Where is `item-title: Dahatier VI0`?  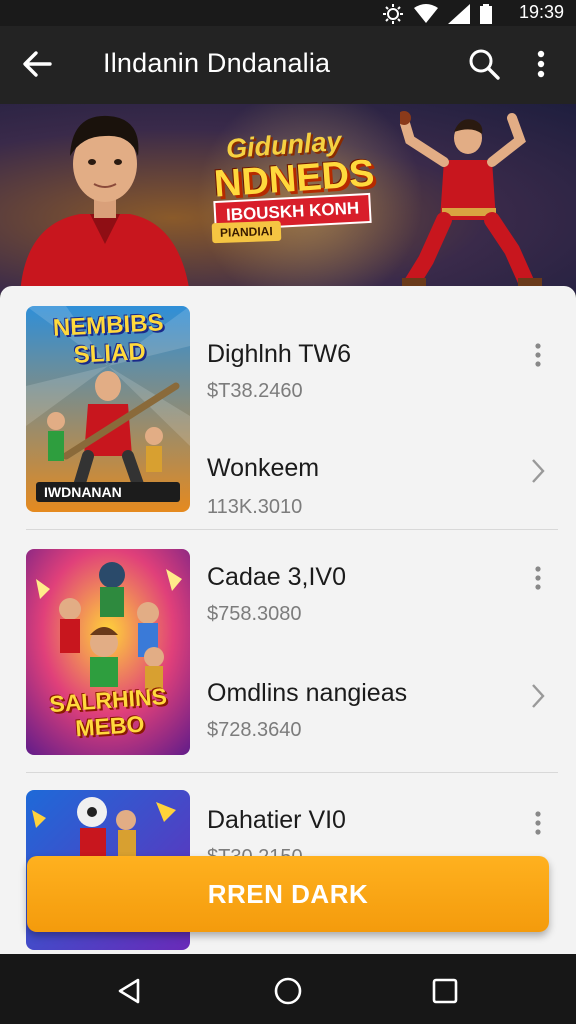
item-title: Dahatier VI0 is located at coordinates (276, 820).